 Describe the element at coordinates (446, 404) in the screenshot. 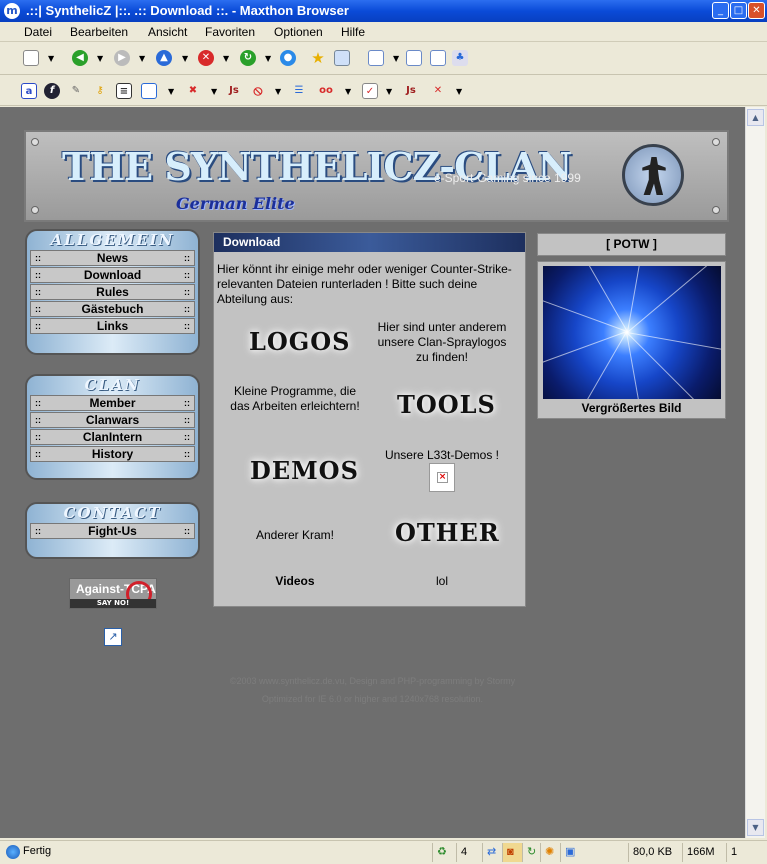

I see `tools-link: TOOLS` at that location.